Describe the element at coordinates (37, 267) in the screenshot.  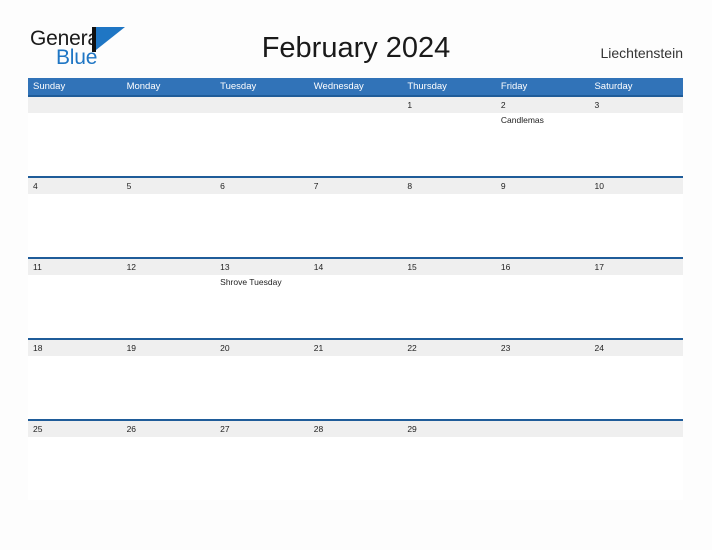
I see `day-number: 11` at that location.